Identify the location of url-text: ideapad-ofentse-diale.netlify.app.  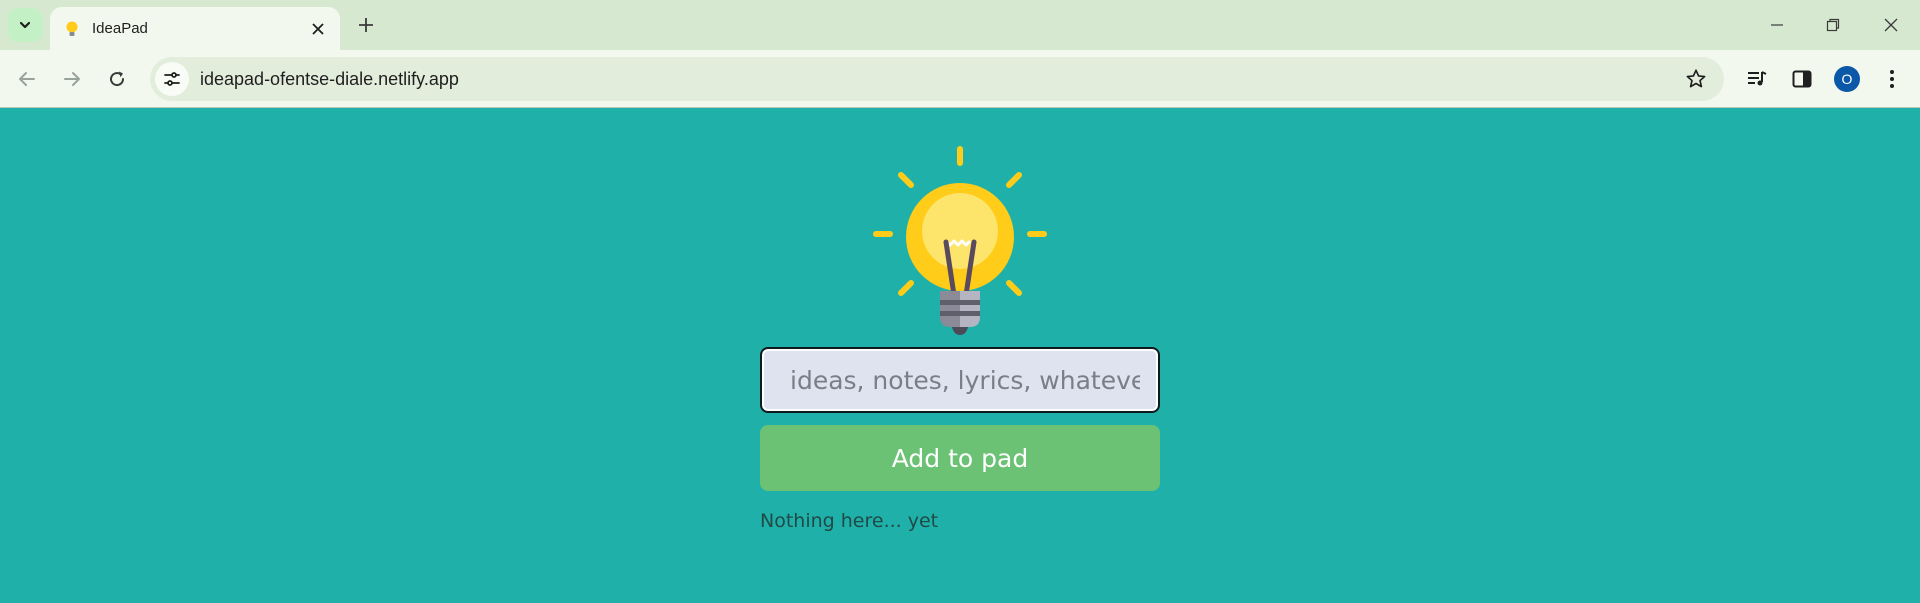
(938, 79).